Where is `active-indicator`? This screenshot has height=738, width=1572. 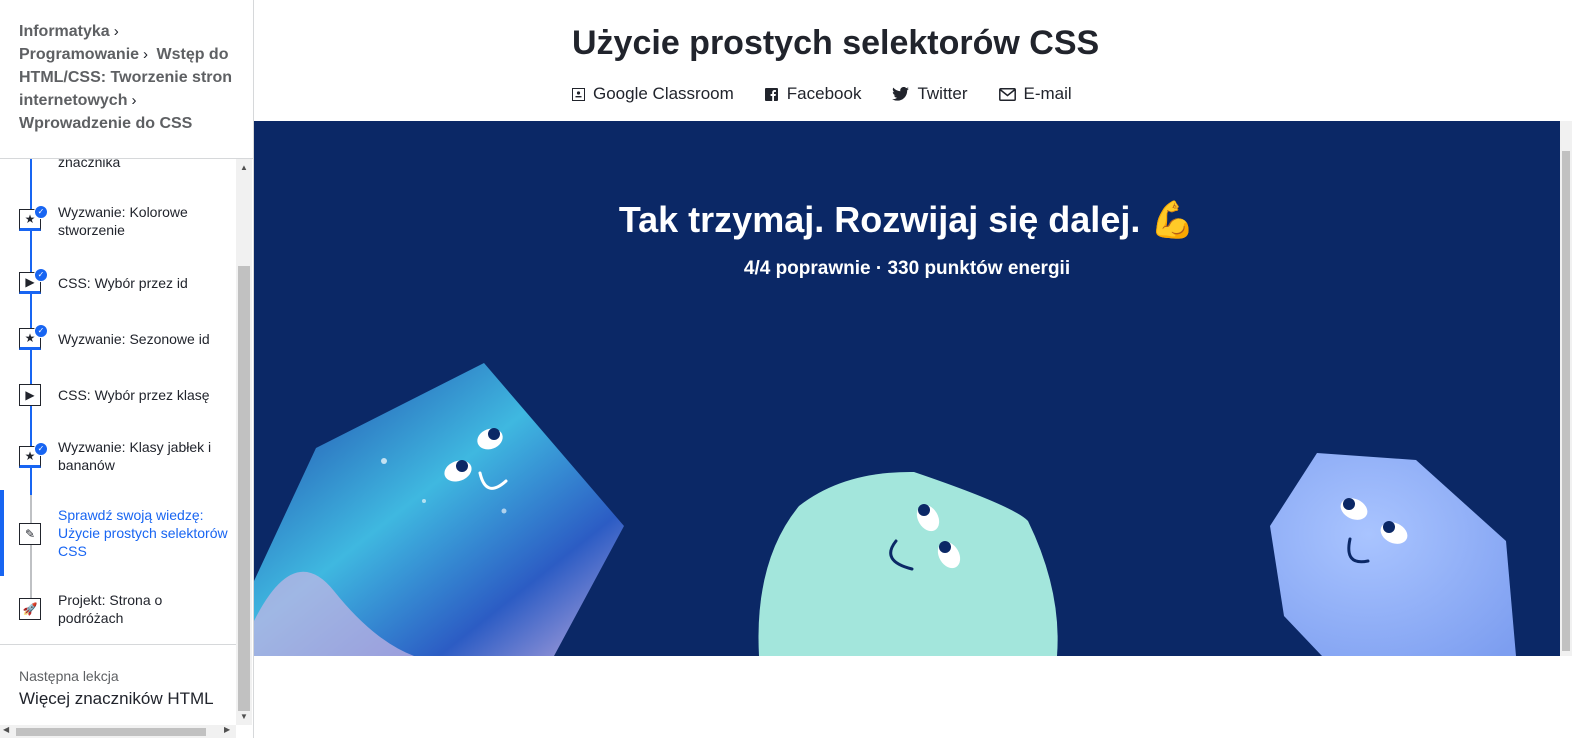 active-indicator is located at coordinates (2, 533).